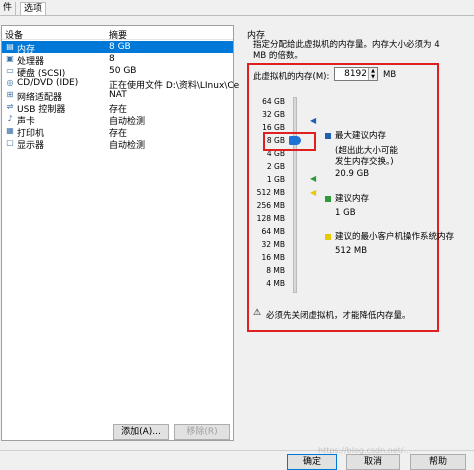 The width and height of the screenshot is (474, 470). What do you see at coordinates (10, 106) in the screenshot?
I see `usb-icon: ⇌` at bounding box center [10, 106].